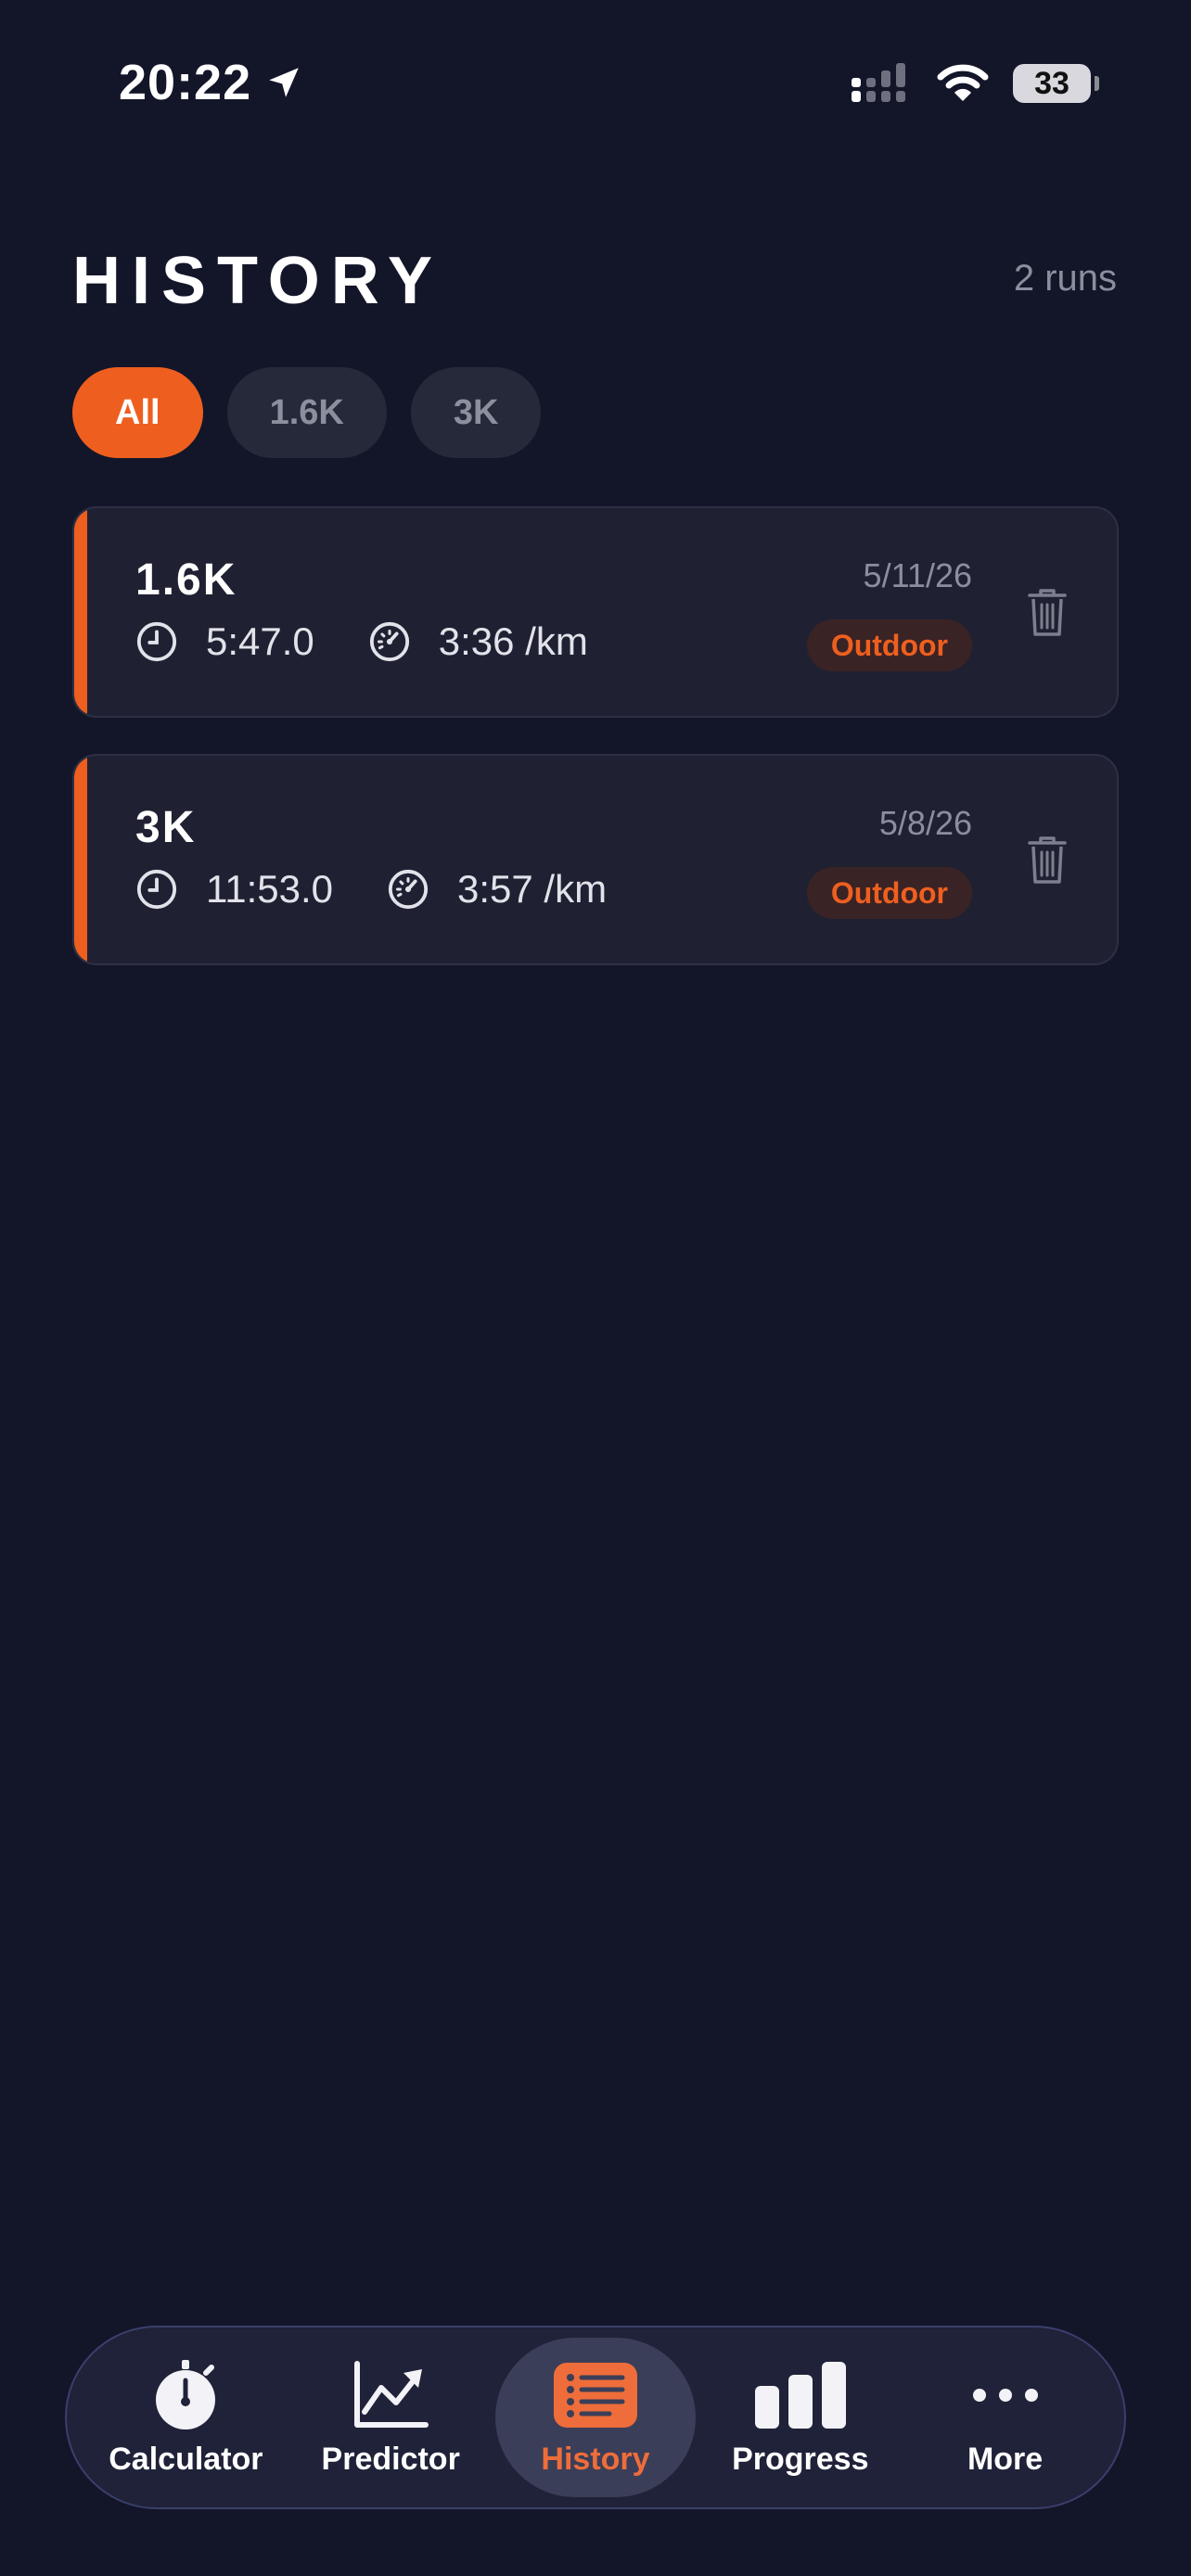  I want to click on tab-calculator: Calculator, so click(185, 2418).